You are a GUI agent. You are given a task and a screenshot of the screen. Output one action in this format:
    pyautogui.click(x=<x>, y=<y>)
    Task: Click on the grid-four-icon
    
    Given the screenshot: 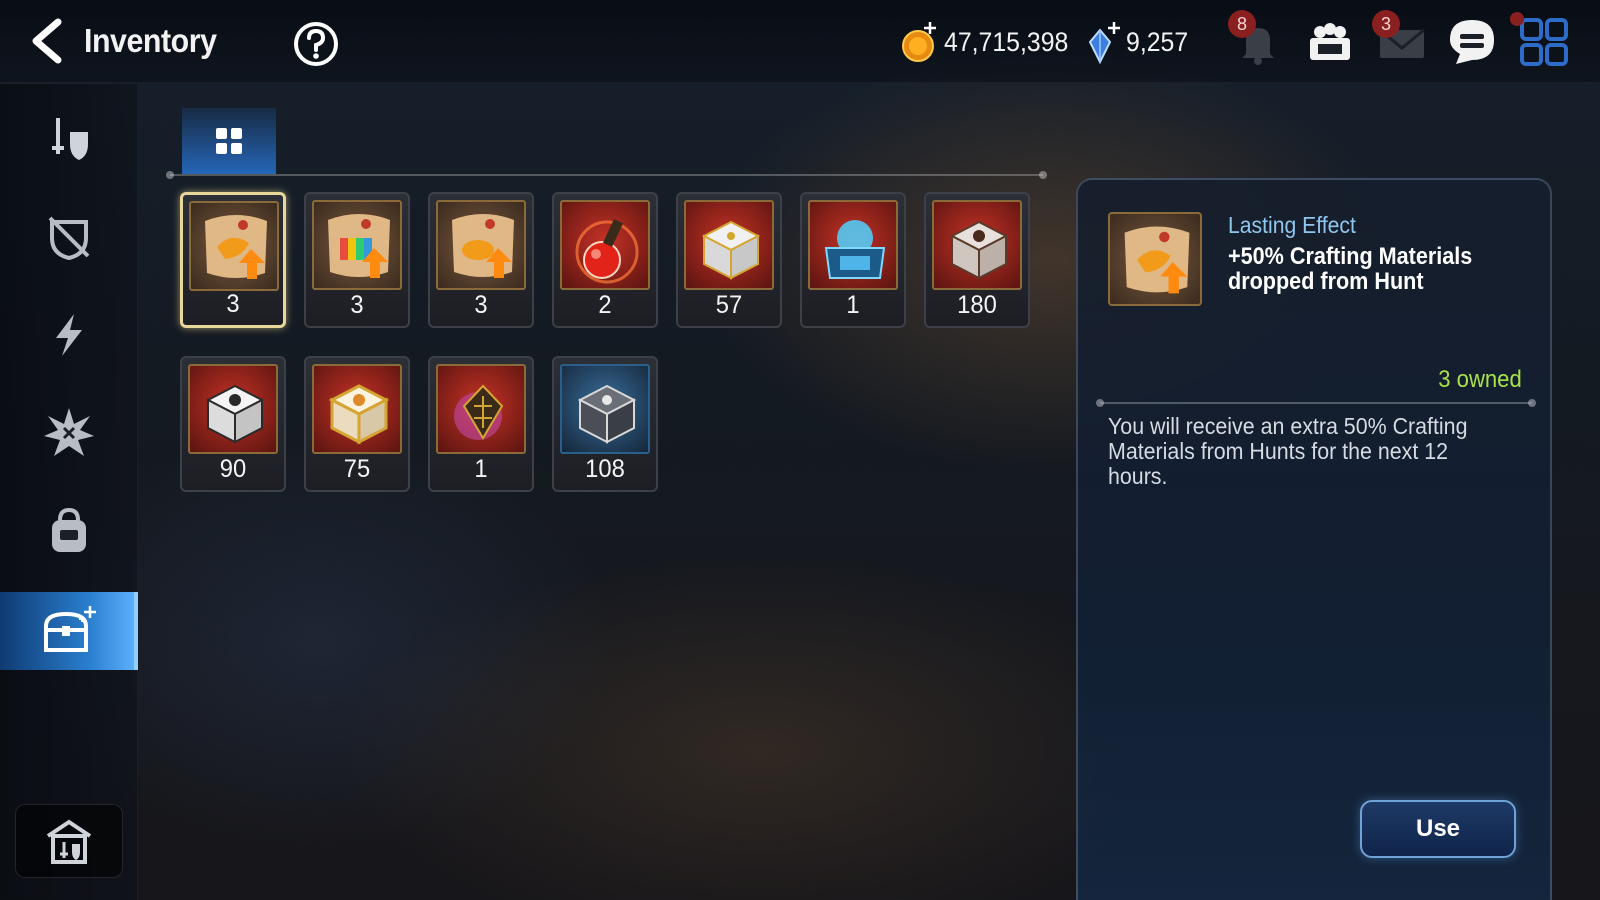 What is the action you would take?
    pyautogui.click(x=229, y=141)
    